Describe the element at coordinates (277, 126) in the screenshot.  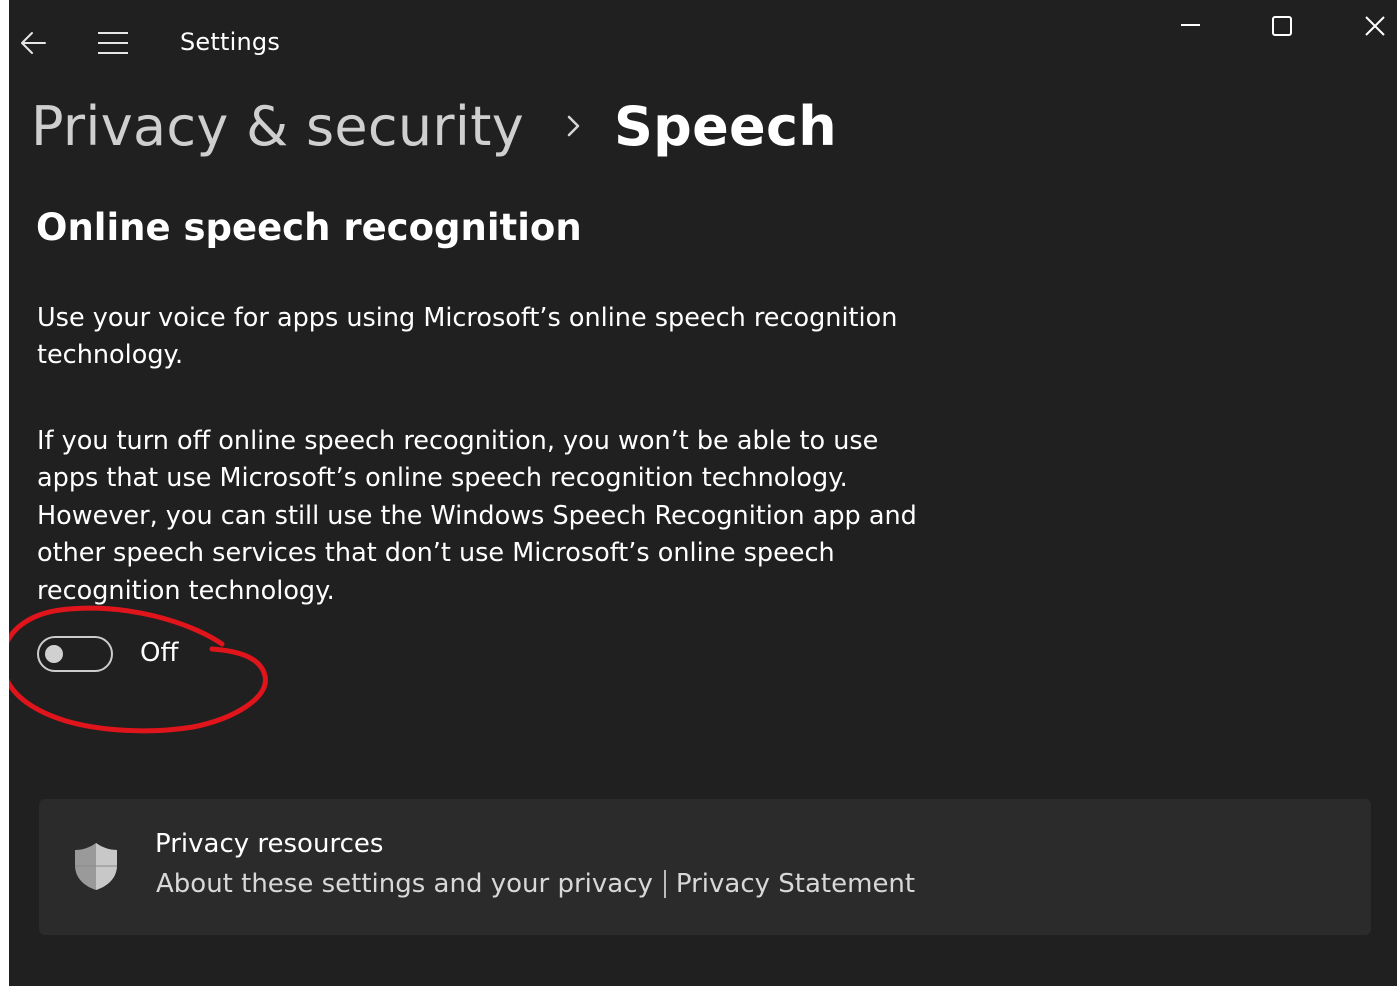
I see `breadcrumb-parent-link: Privacy & security` at that location.